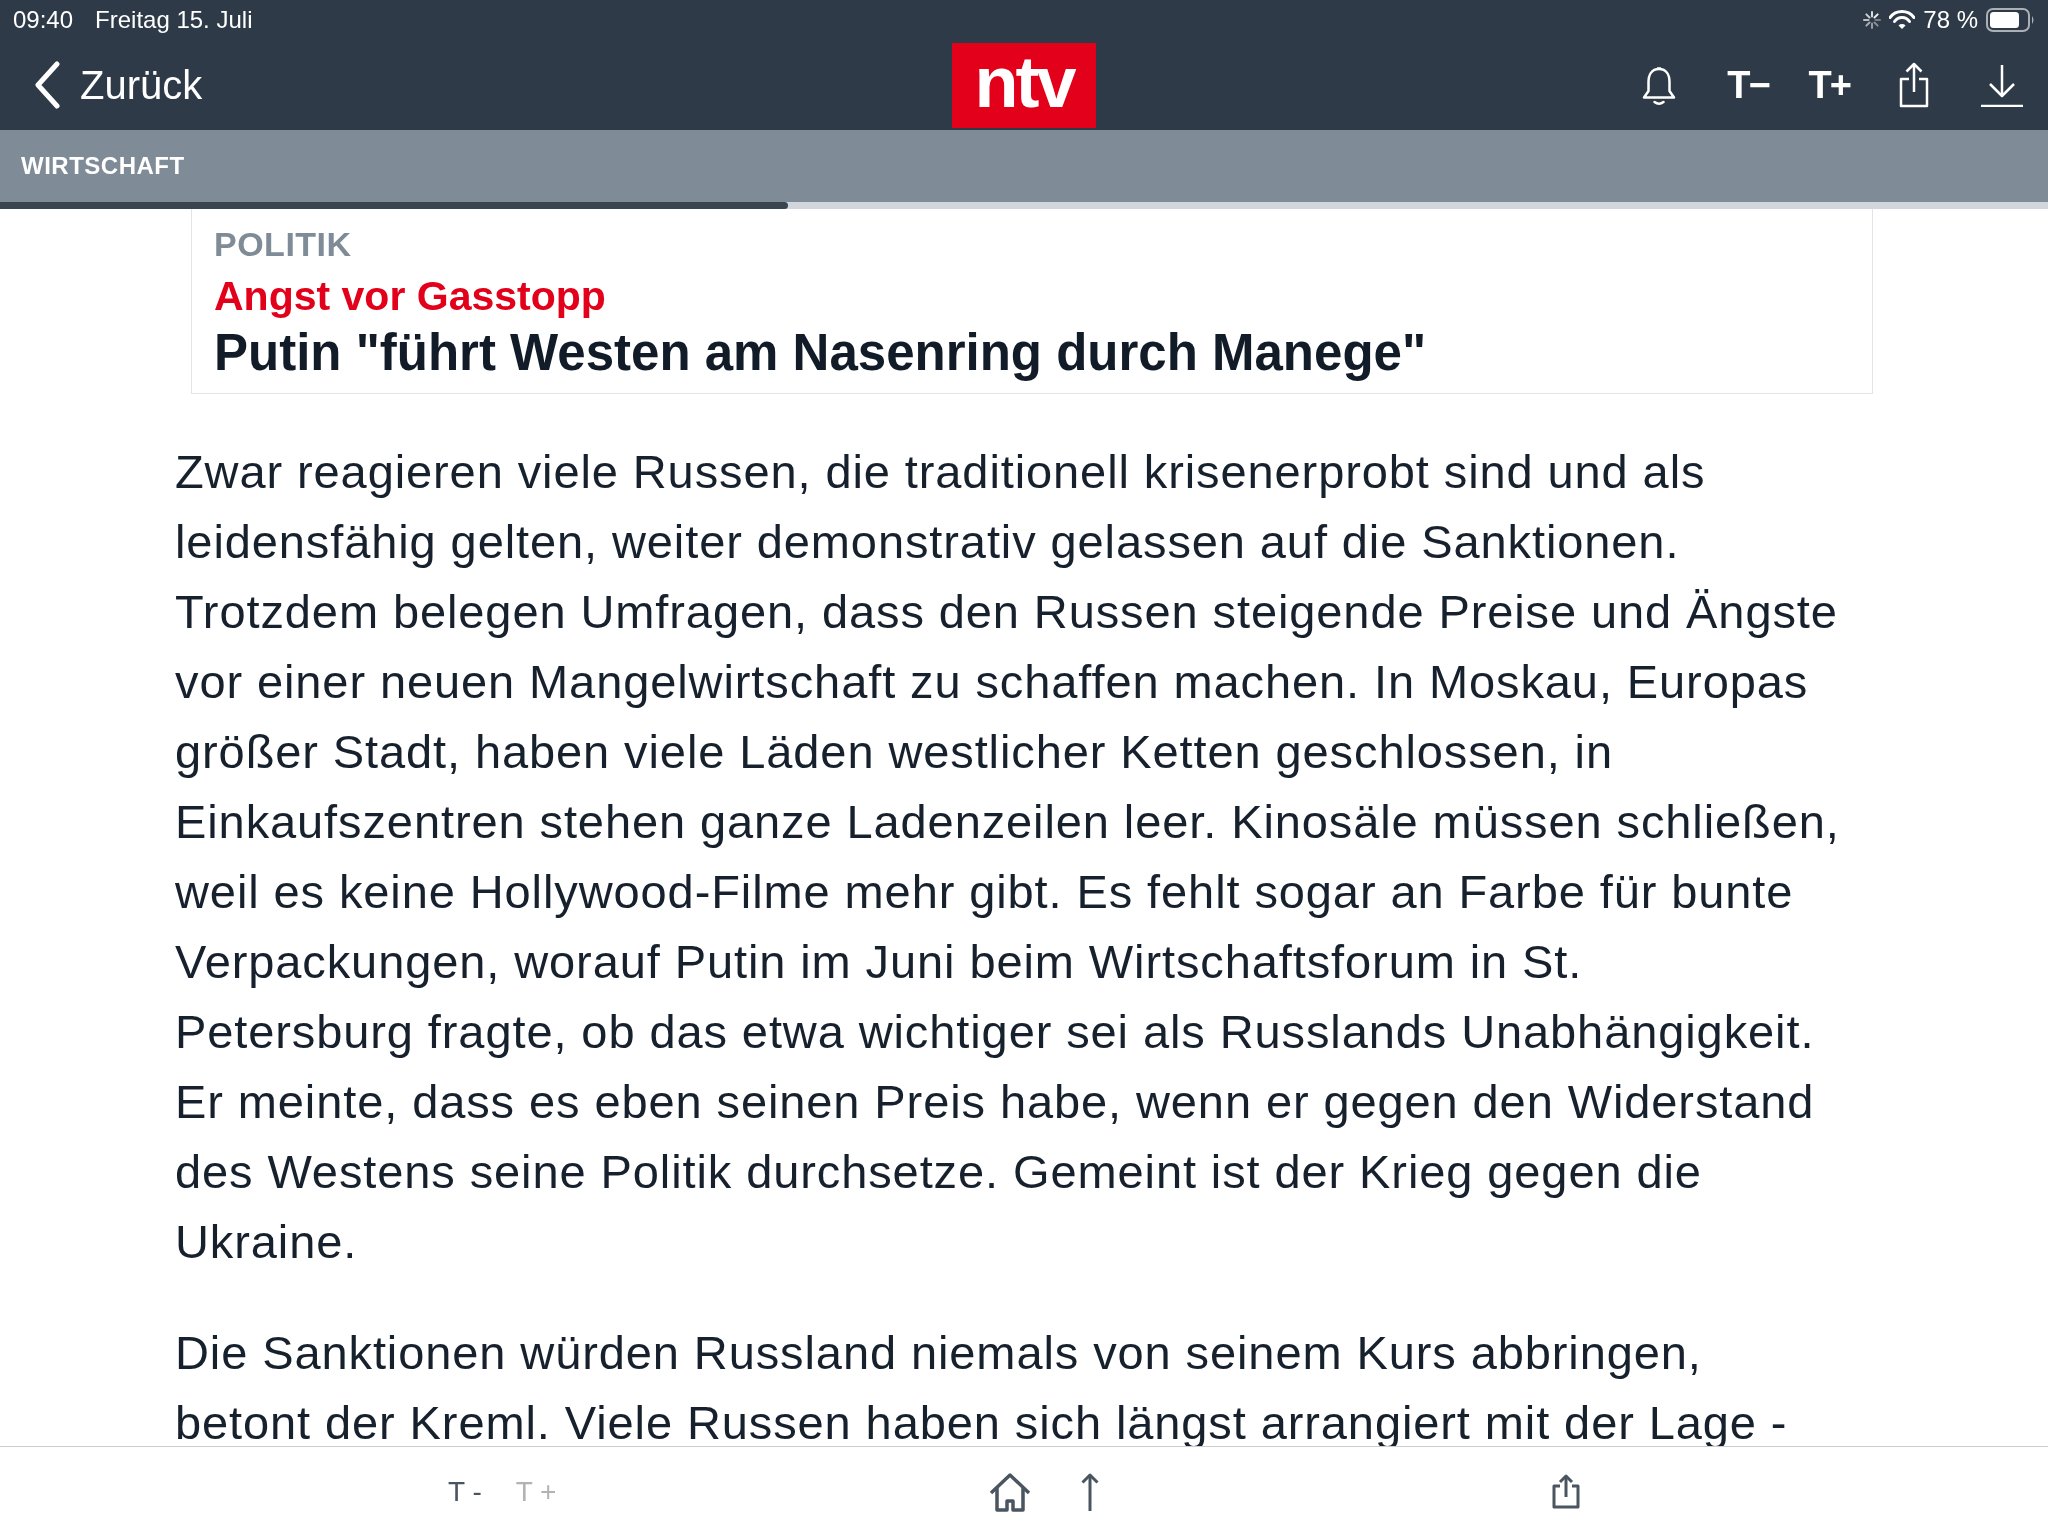 The image size is (2048, 1536). I want to click on download-icon, so click(2002, 85).